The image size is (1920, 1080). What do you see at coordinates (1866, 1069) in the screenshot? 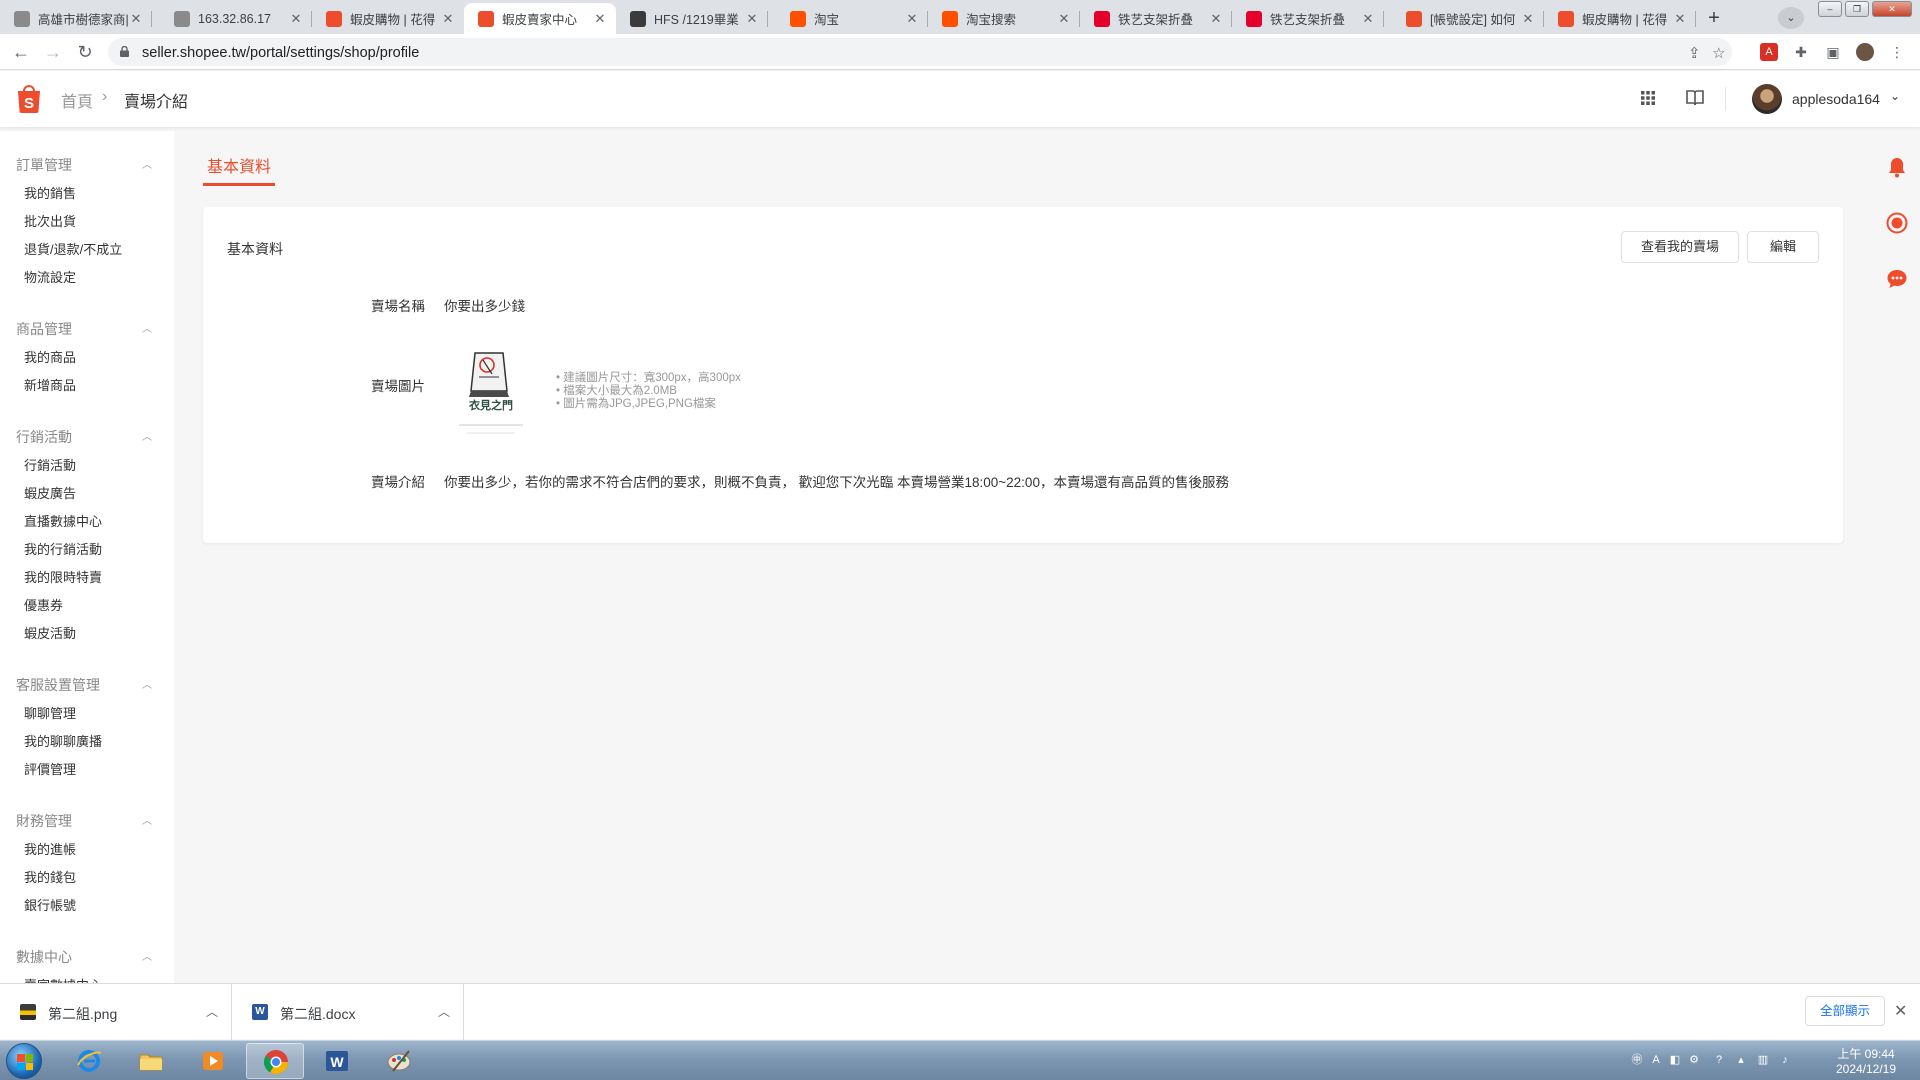
I see `clock-date: 2024/12/19` at bounding box center [1866, 1069].